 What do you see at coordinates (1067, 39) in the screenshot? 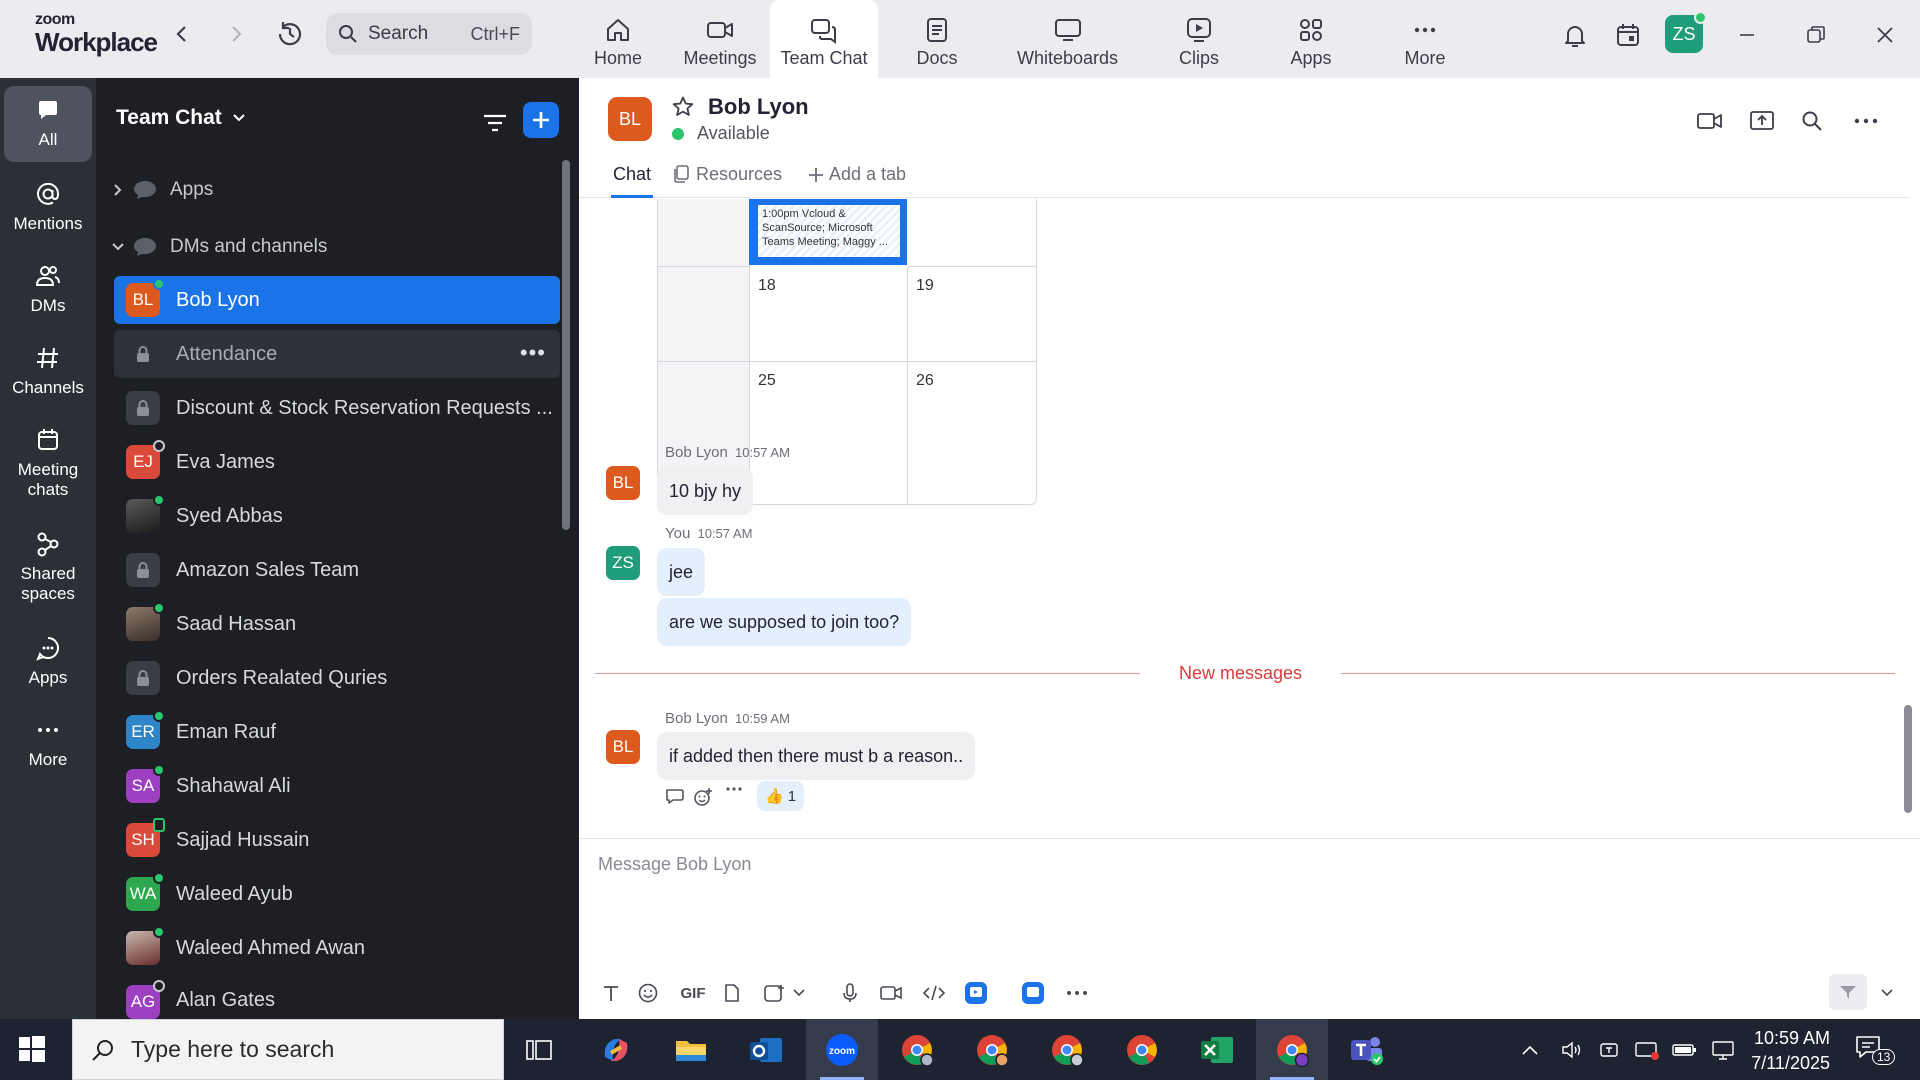
I see `tab-whiteboards: Whiteboards` at bounding box center [1067, 39].